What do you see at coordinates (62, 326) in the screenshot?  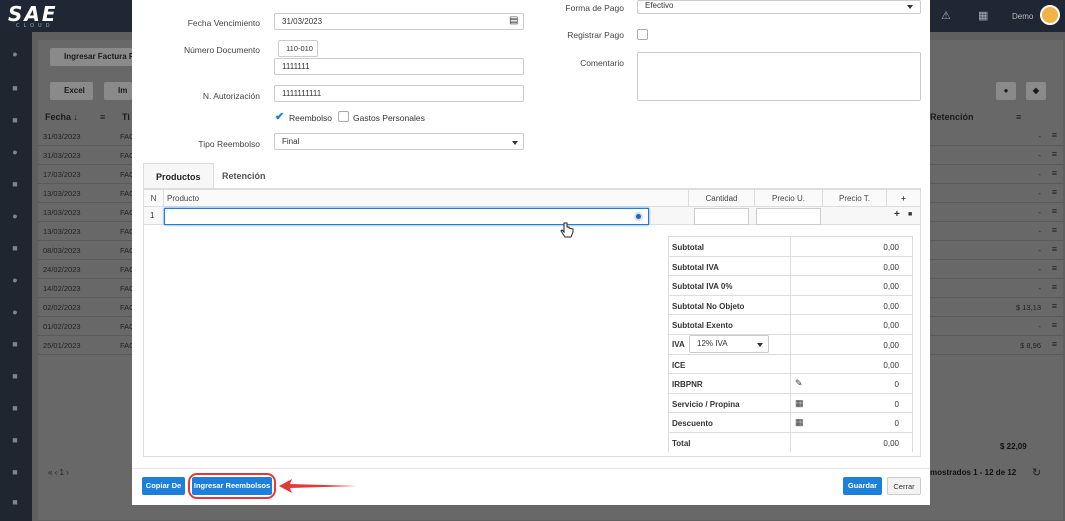 I see `row-date: 01/02/2023` at bounding box center [62, 326].